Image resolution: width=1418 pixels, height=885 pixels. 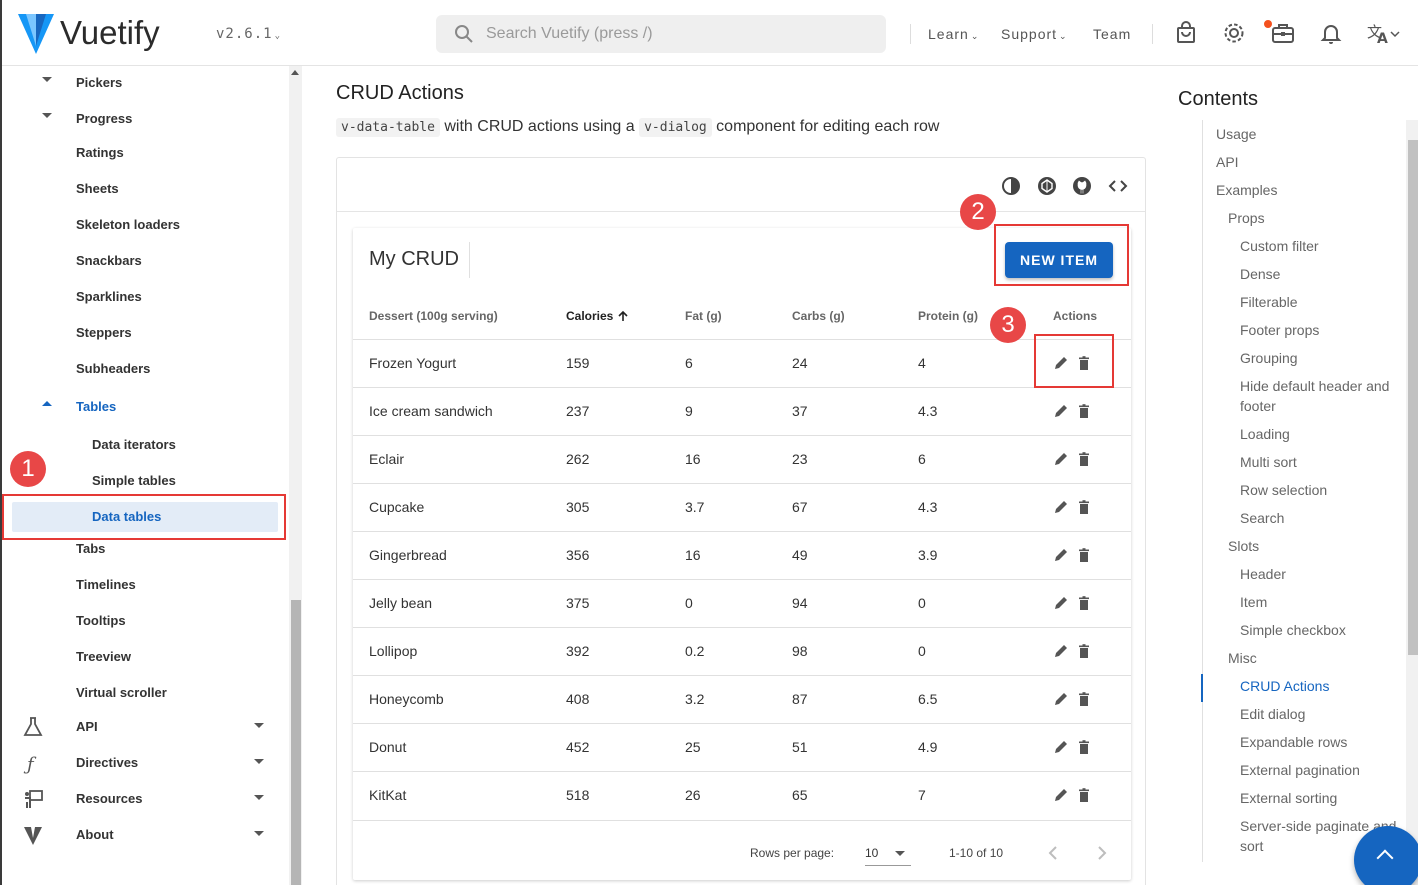 What do you see at coordinates (1047, 186) in the screenshot?
I see `codepen-icon` at bounding box center [1047, 186].